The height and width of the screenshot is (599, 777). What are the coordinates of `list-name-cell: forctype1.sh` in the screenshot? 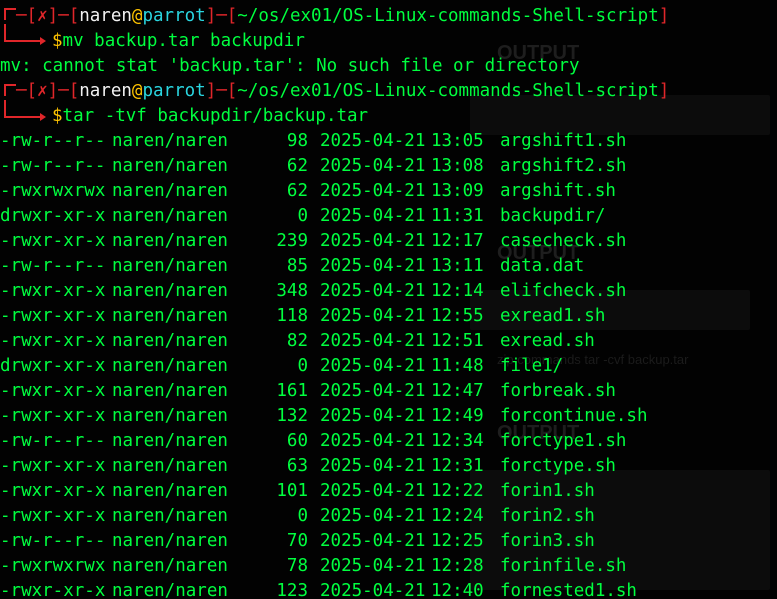 It's located at (563, 441).